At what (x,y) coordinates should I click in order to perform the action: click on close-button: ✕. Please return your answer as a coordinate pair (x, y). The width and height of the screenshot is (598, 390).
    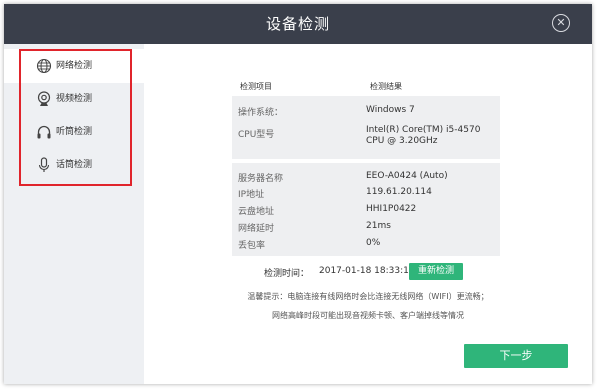
    Looking at the image, I should click on (561, 23).